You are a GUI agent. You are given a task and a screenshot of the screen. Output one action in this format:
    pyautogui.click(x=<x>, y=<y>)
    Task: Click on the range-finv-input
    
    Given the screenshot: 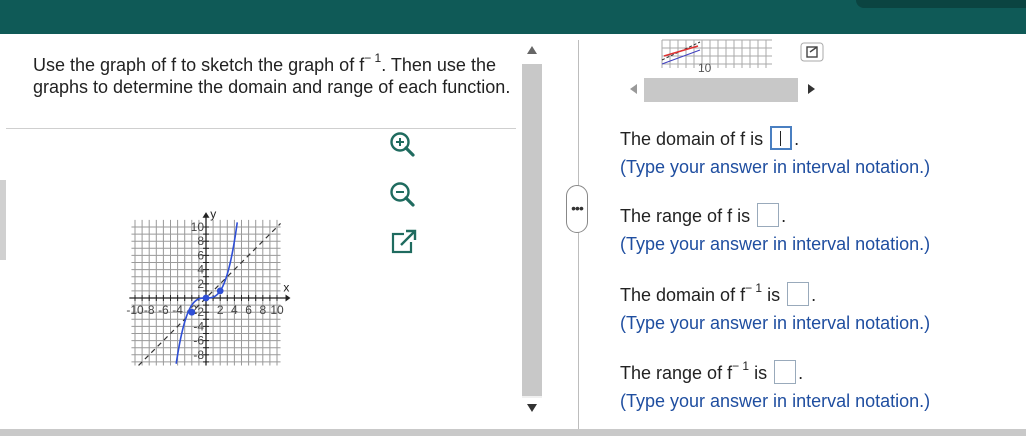 What is the action you would take?
    pyautogui.click(x=785, y=372)
    